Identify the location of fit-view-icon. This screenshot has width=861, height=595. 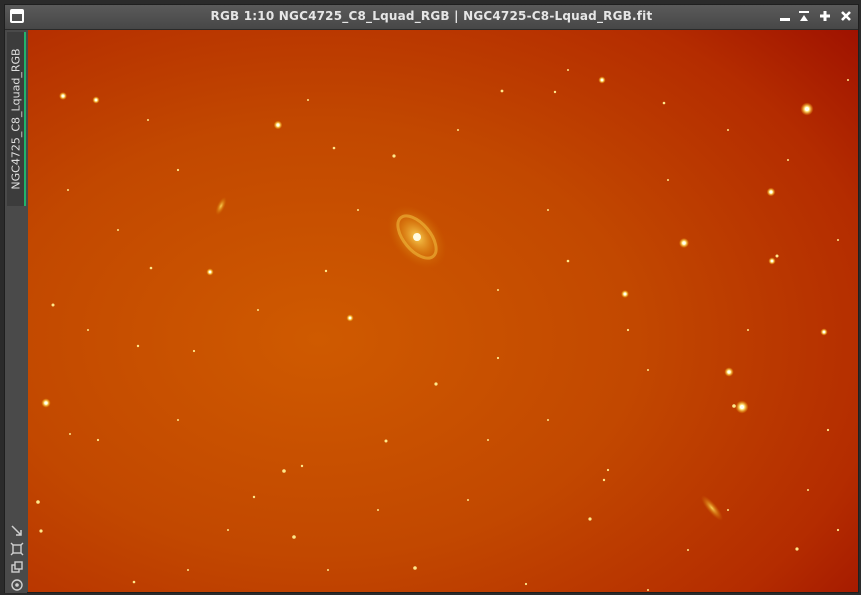
(17, 531).